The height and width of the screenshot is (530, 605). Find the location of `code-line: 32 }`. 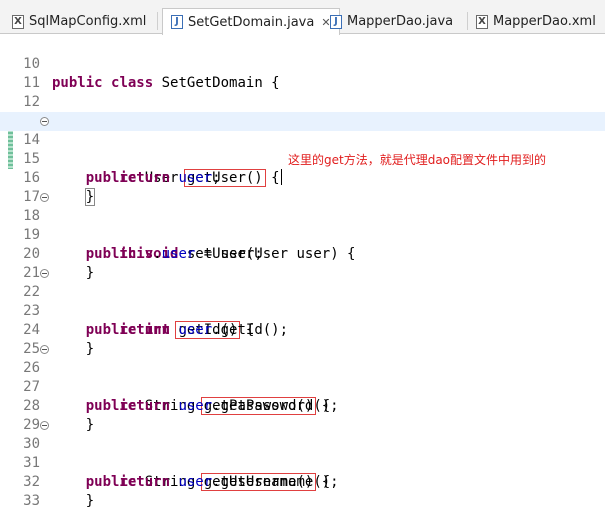

code-line: 32 } is located at coordinates (59, 491).